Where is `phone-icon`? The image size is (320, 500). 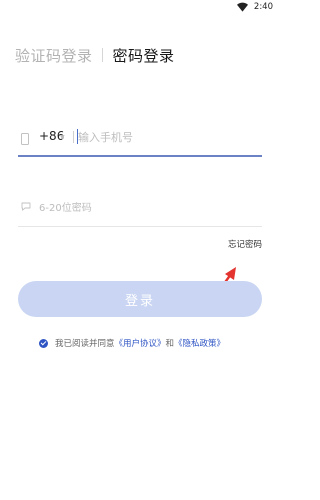
phone-icon is located at coordinates (25, 139).